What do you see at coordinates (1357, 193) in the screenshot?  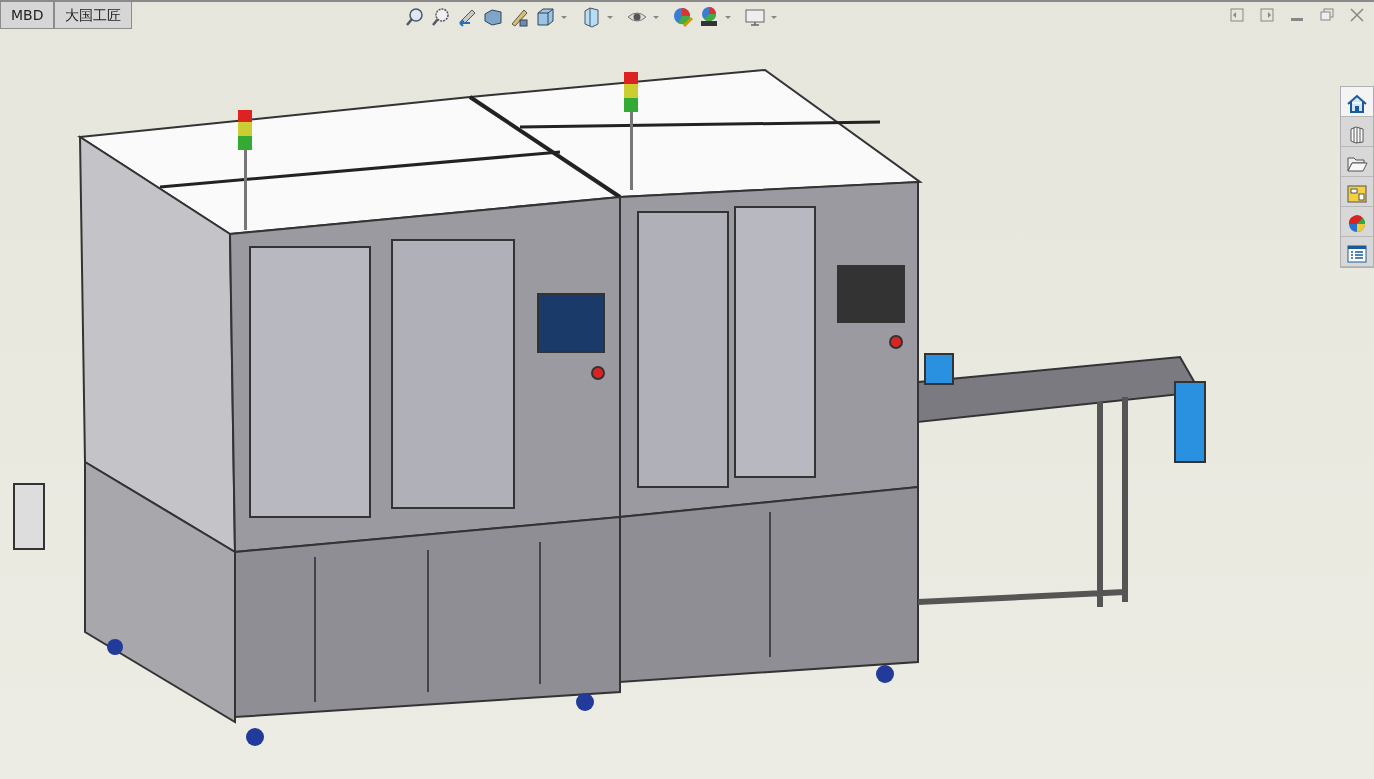 I see `palette-icon` at bounding box center [1357, 193].